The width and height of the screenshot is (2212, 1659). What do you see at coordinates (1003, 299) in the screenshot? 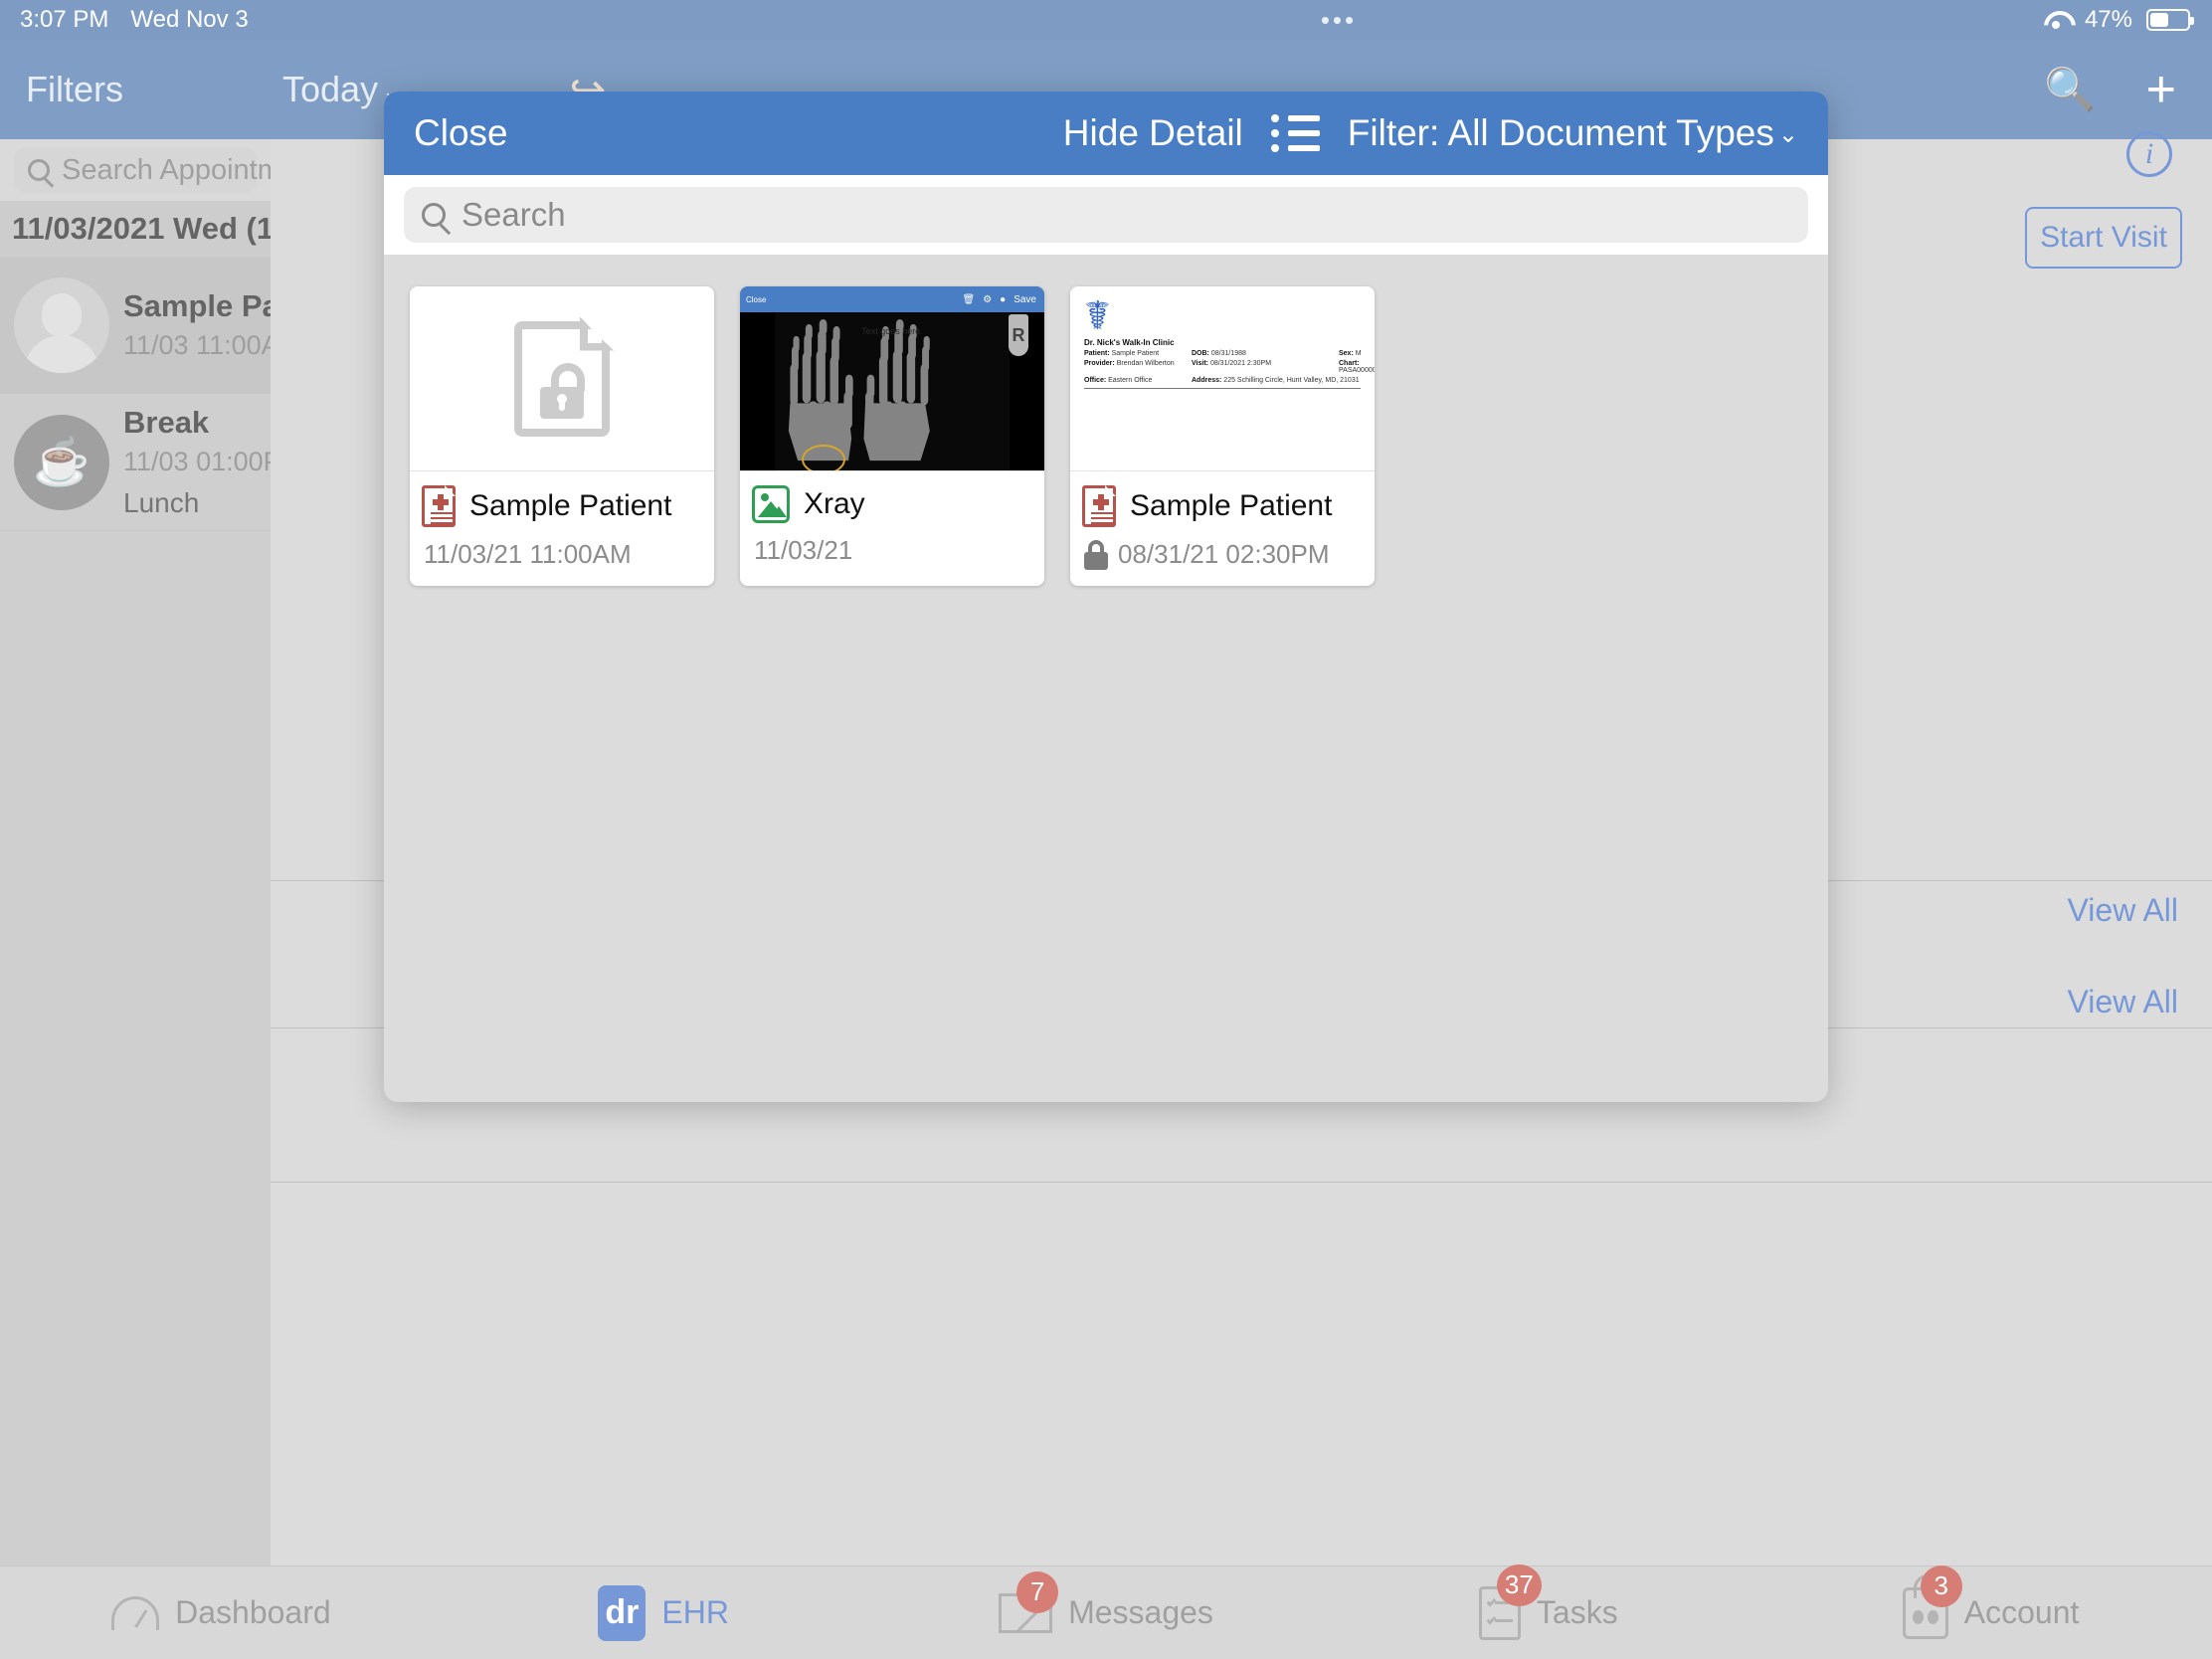
I see `palette-icon: ●` at bounding box center [1003, 299].